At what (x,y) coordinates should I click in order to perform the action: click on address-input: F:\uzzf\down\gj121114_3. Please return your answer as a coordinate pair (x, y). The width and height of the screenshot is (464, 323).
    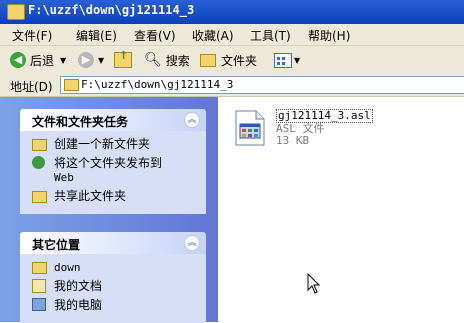
    Looking at the image, I should click on (262, 85).